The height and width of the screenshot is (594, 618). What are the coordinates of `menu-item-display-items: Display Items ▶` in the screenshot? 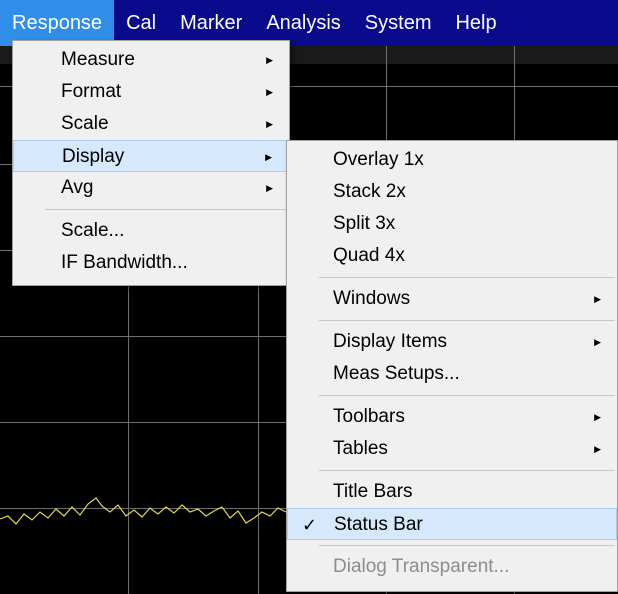 It's located at (452, 342).